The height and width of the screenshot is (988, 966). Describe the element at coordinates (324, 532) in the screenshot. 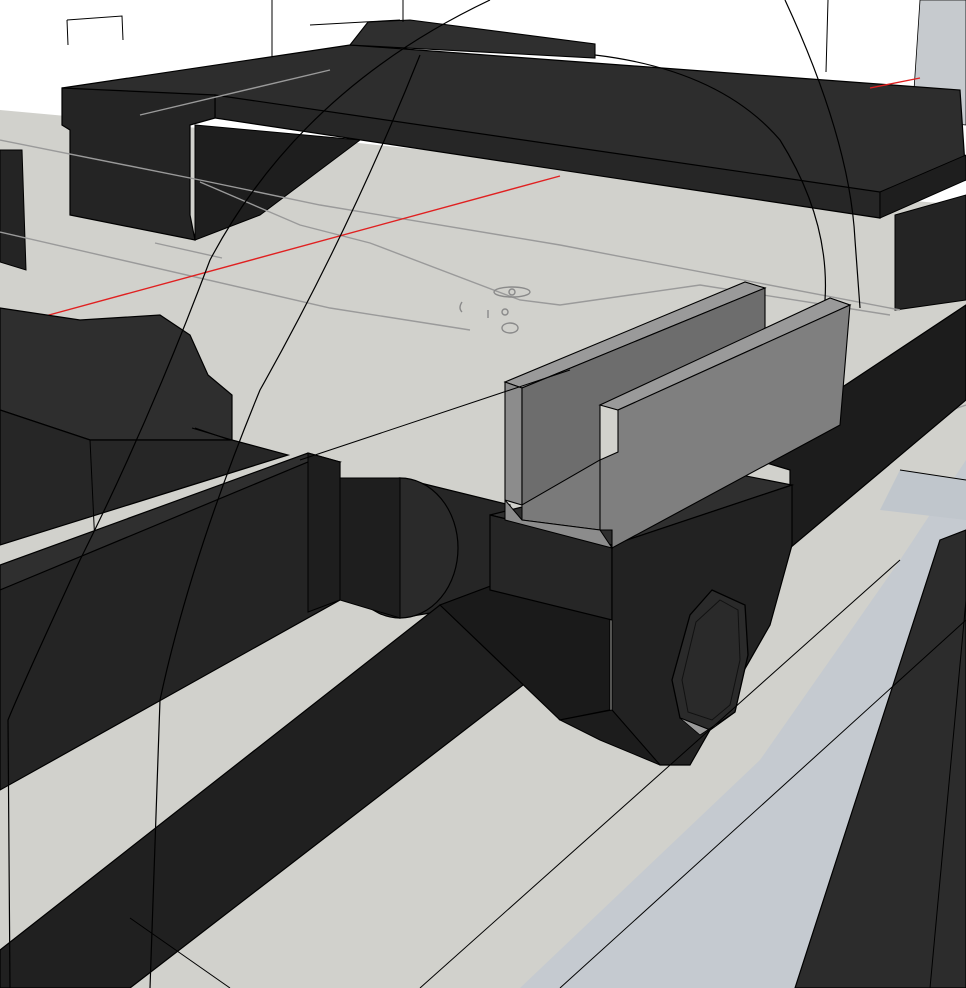

I see `left-rail-side` at that location.